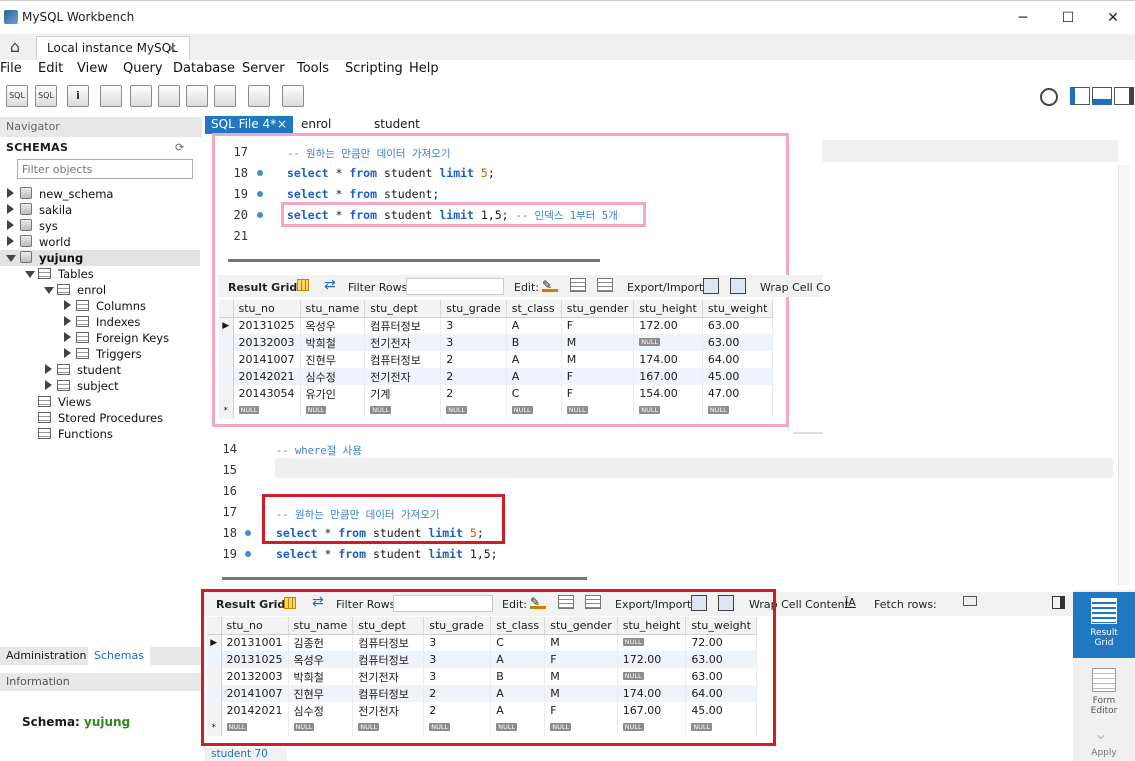  Describe the element at coordinates (738, 309) in the screenshot. I see `col-stu-weight: stu_weight` at that location.